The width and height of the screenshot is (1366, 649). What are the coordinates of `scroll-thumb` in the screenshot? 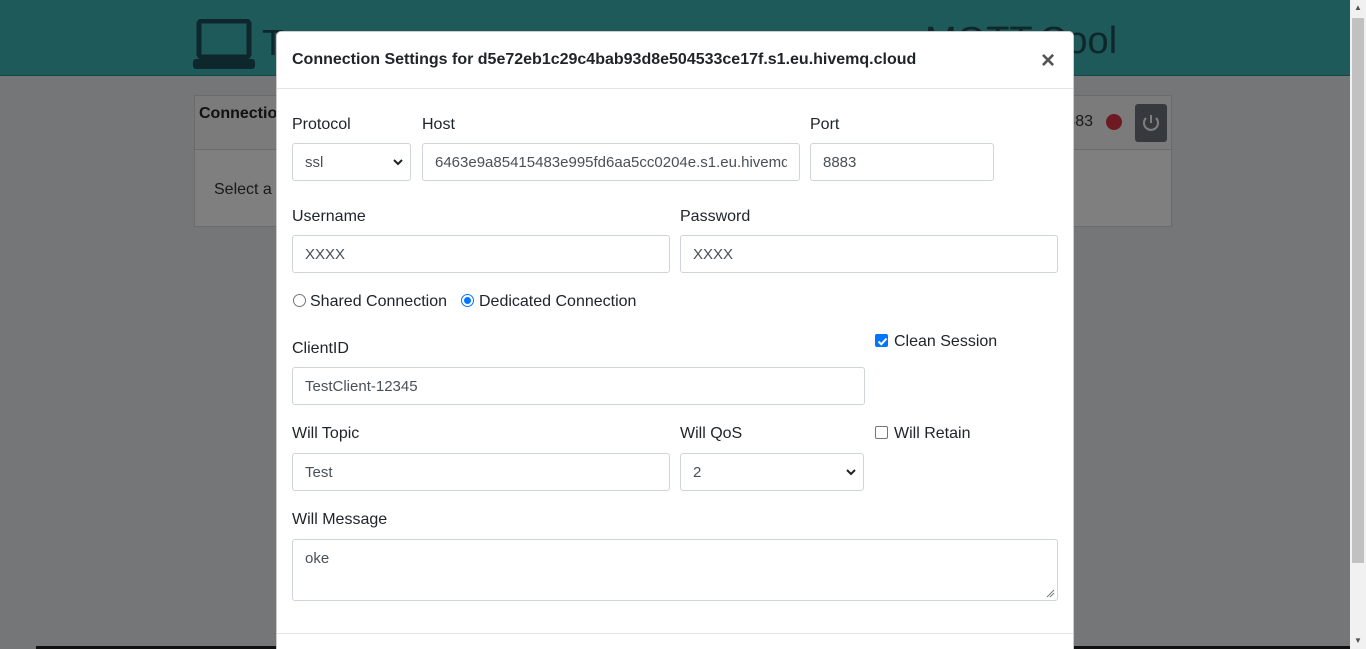 It's located at (1358, 290).